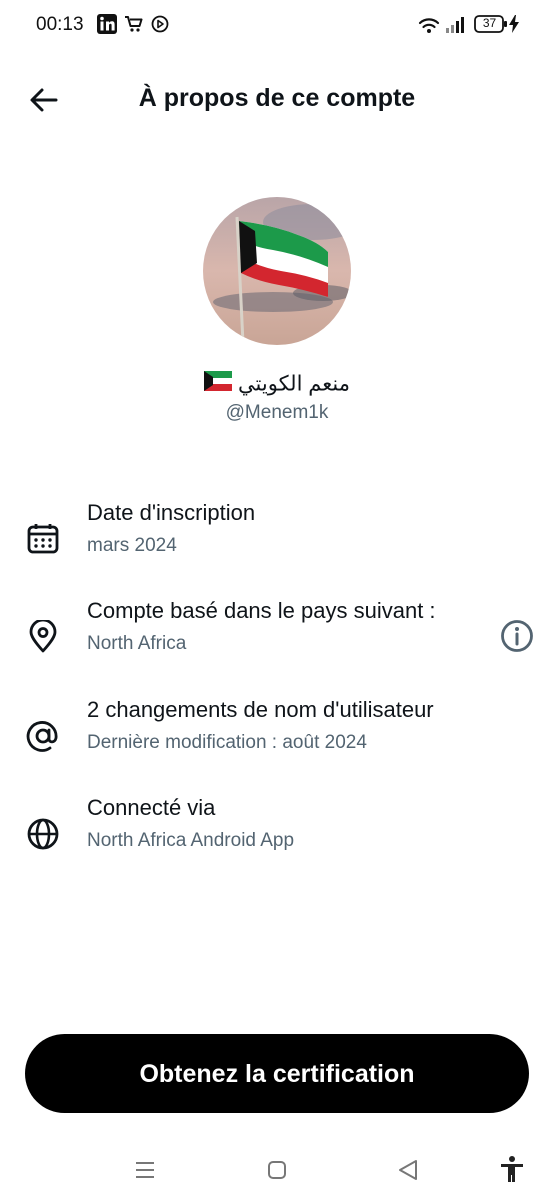 The image size is (554, 1200). Describe the element at coordinates (277, 412) in the screenshot. I see `username-handle: @Menem1k` at that location.